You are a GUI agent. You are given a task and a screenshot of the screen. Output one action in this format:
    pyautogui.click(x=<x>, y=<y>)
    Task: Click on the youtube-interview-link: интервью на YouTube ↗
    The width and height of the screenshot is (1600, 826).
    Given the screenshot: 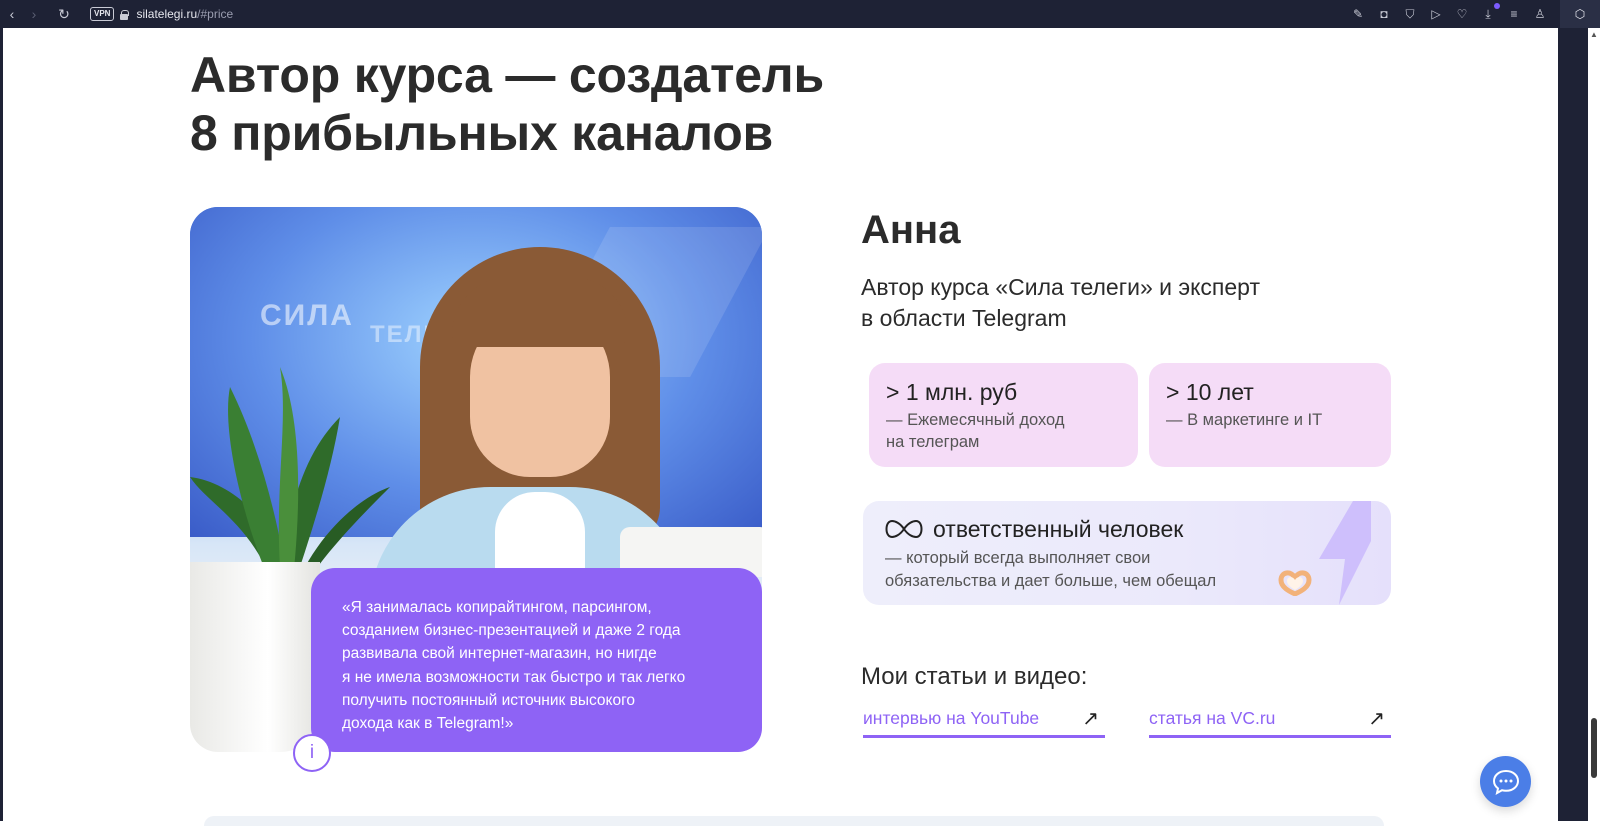 What is the action you would take?
    pyautogui.click(x=984, y=721)
    